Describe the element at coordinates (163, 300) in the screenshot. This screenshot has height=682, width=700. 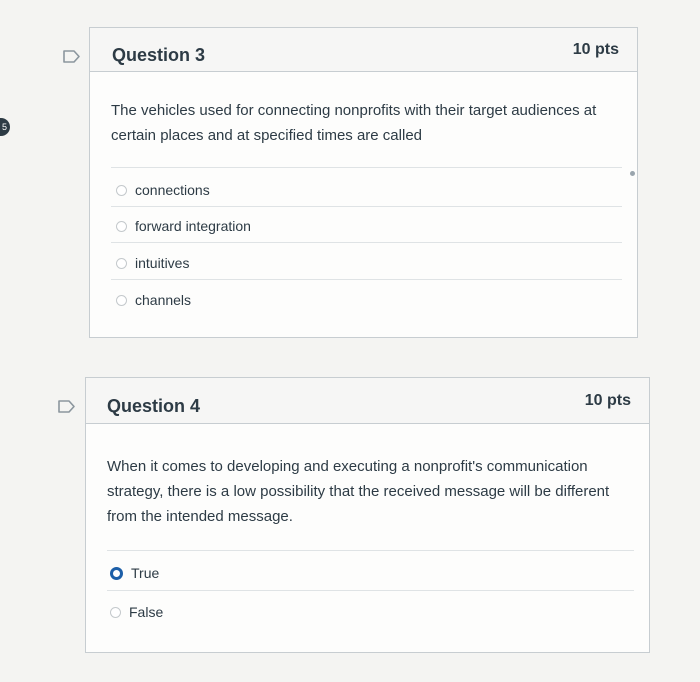
I see `answer-label: channels` at that location.